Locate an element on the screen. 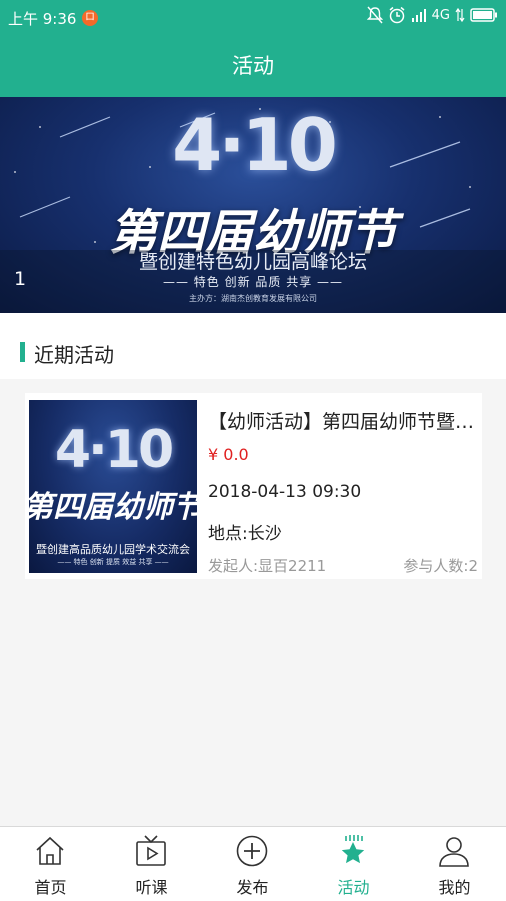  activity-price: ¥ 0.0 is located at coordinates (228, 454).